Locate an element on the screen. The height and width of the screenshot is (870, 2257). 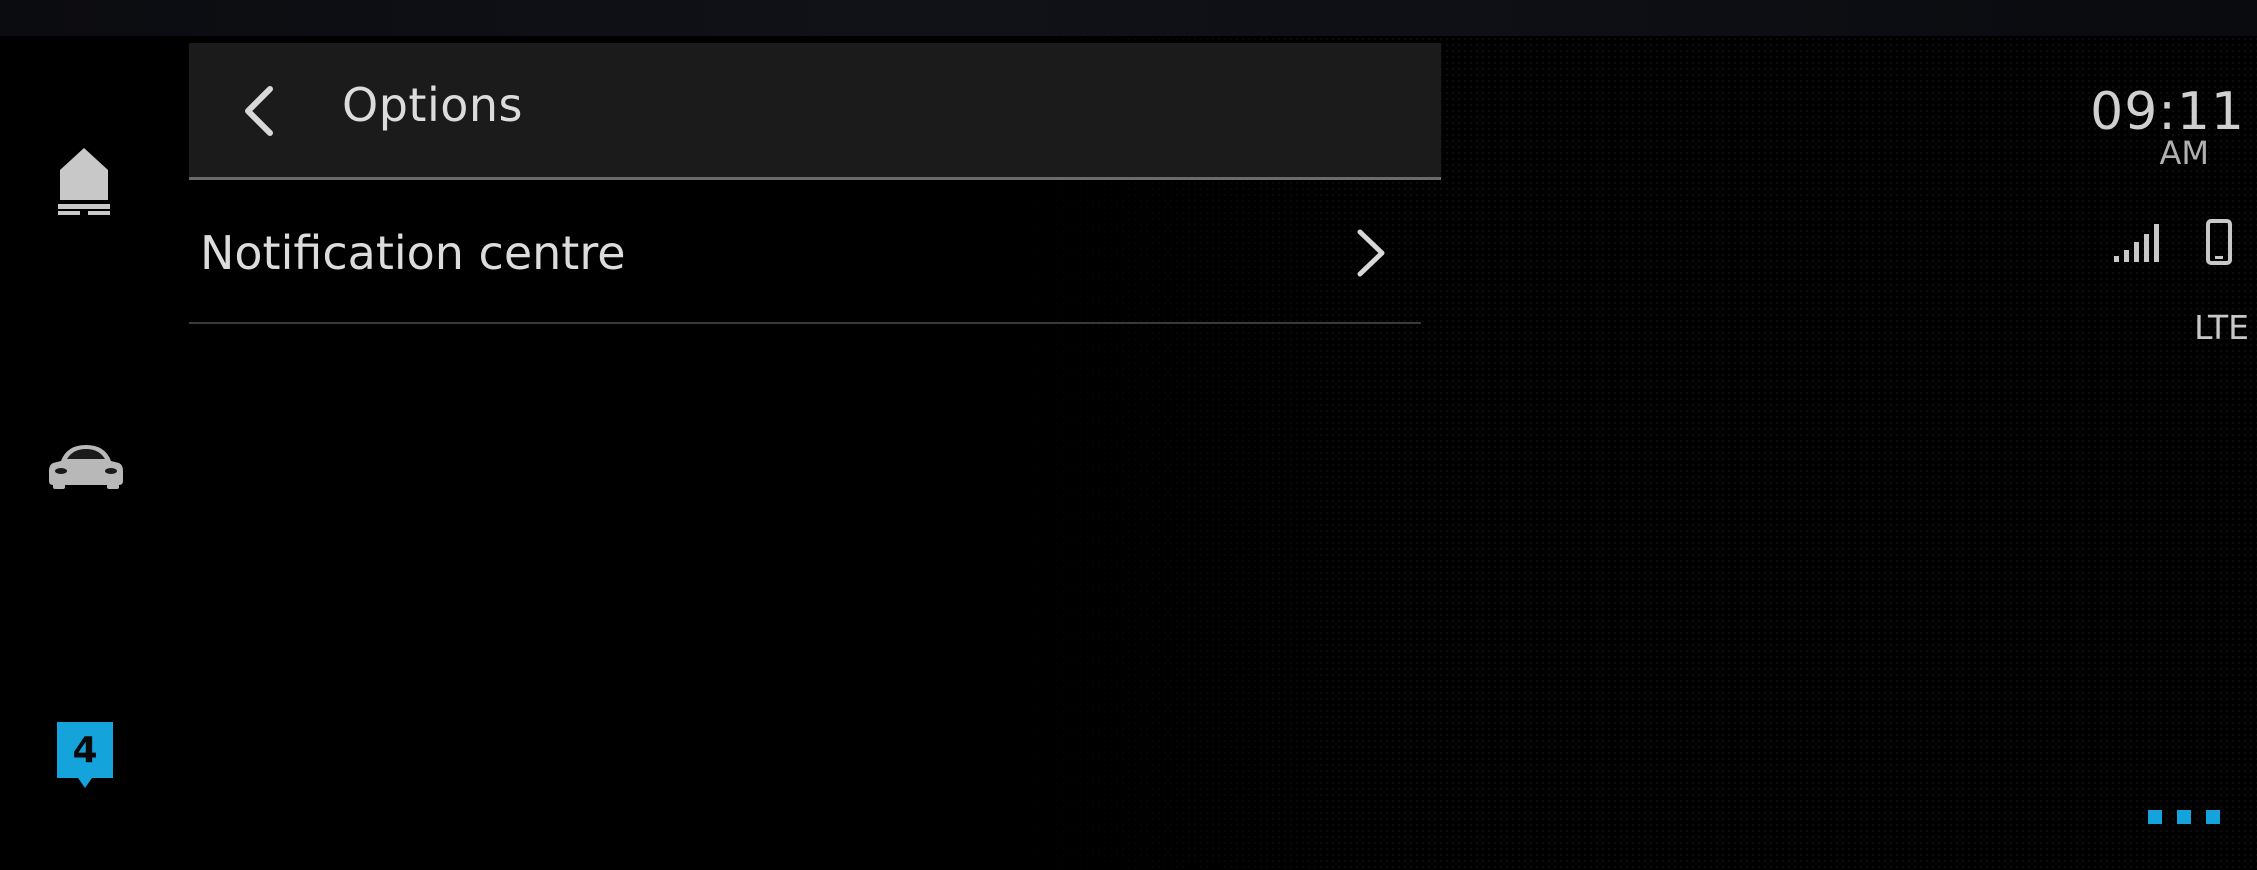
notification-count-badge: 4 is located at coordinates (85, 755).